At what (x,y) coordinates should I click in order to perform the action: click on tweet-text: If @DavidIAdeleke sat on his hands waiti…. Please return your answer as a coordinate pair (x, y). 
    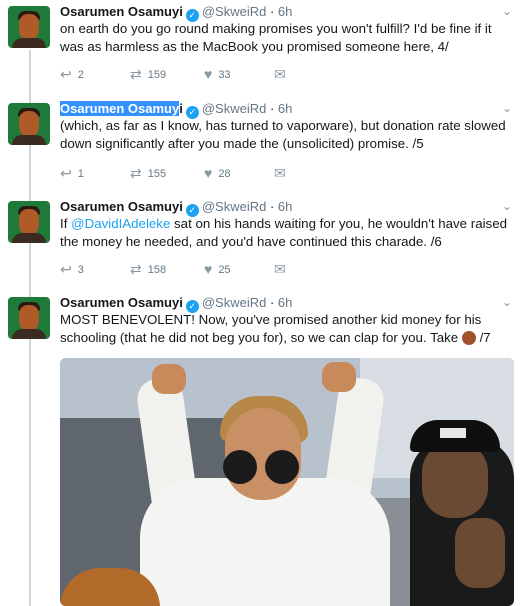
    Looking at the image, I should click on (286, 233).